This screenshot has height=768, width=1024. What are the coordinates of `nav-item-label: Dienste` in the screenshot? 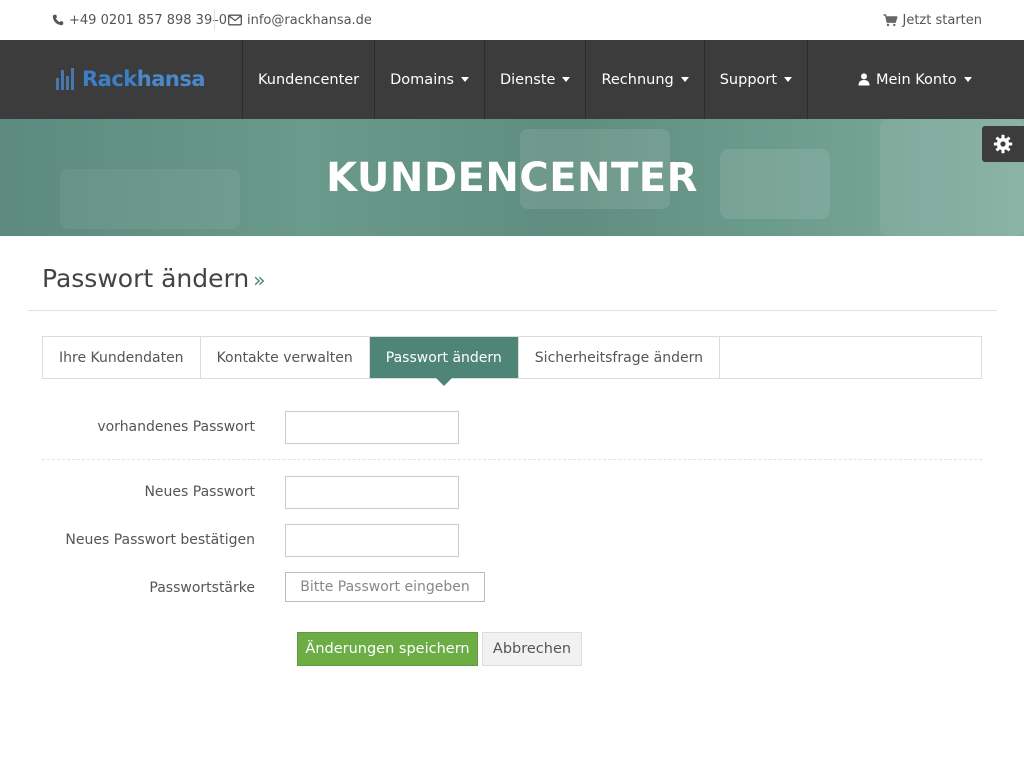 It's located at (527, 79).